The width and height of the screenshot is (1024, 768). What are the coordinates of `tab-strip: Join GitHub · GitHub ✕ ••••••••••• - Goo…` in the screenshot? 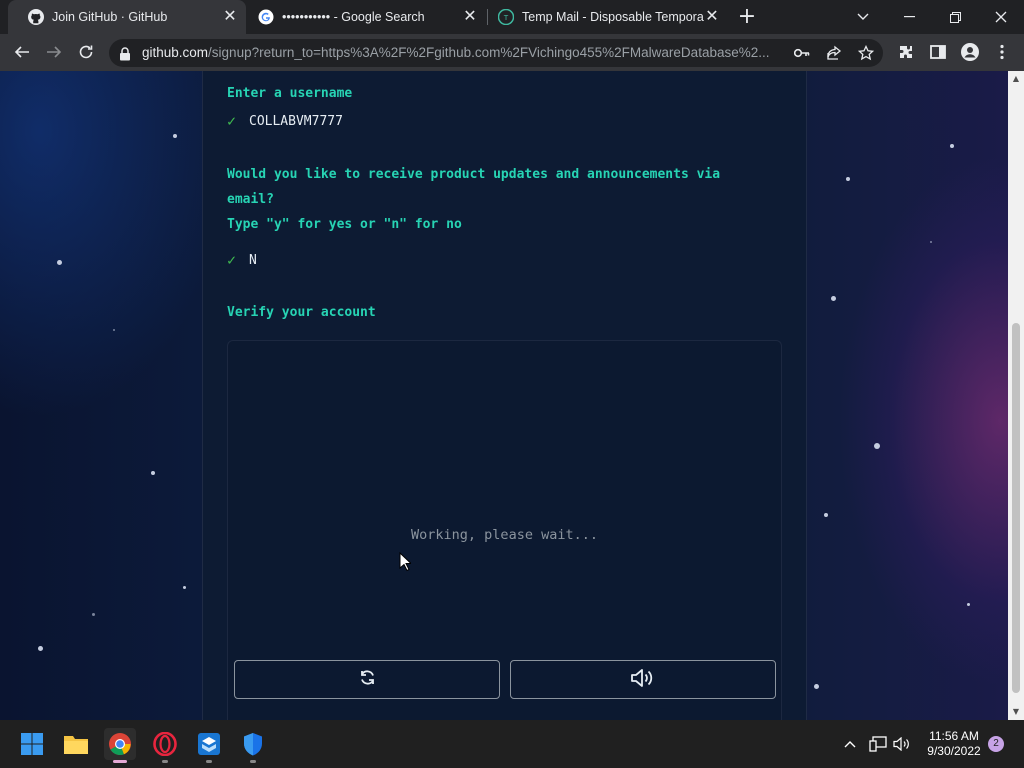 It's located at (512, 17).